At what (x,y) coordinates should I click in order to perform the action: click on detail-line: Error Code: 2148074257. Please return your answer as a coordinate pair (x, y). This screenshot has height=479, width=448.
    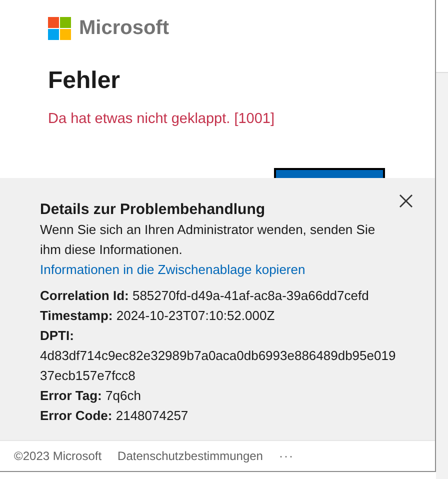
    Looking at the image, I should click on (115, 416).